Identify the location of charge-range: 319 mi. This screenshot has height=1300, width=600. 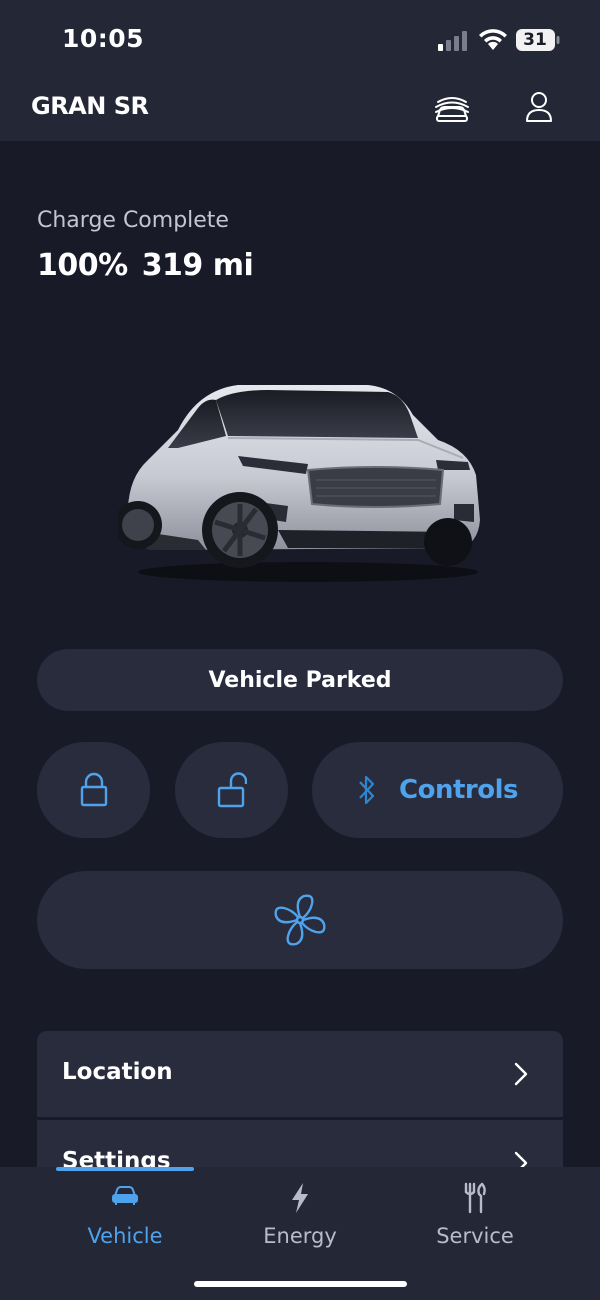
(197, 265).